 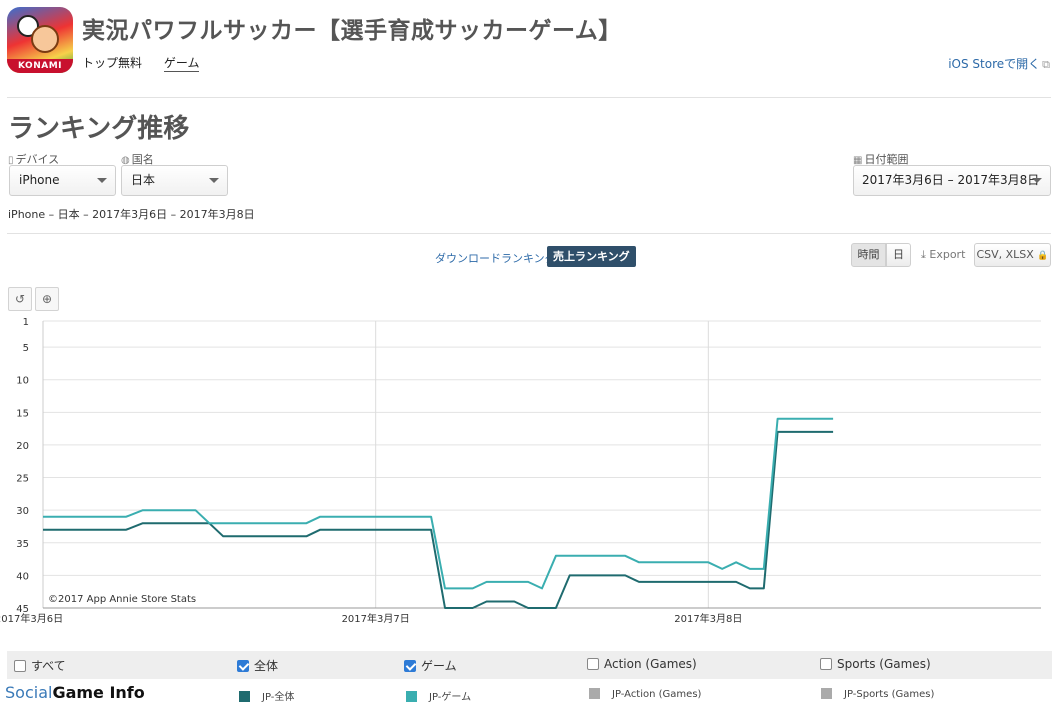 I want to click on csv-xlsx-button: CSV, XLSX 🔒, so click(x=1012, y=255).